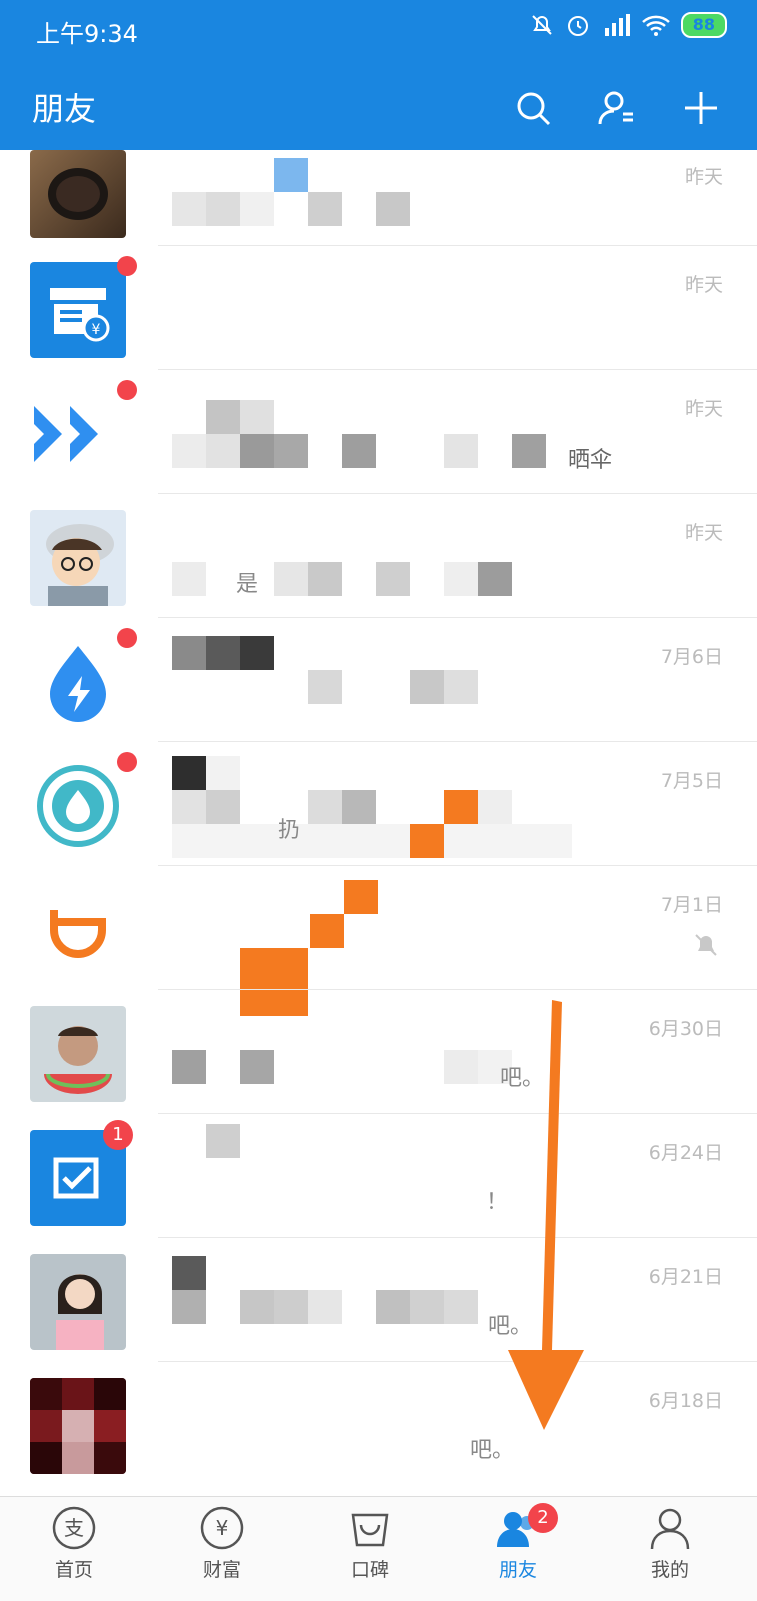 The height and width of the screenshot is (1601, 757). I want to click on store-icon: ¥, so click(80, 315).